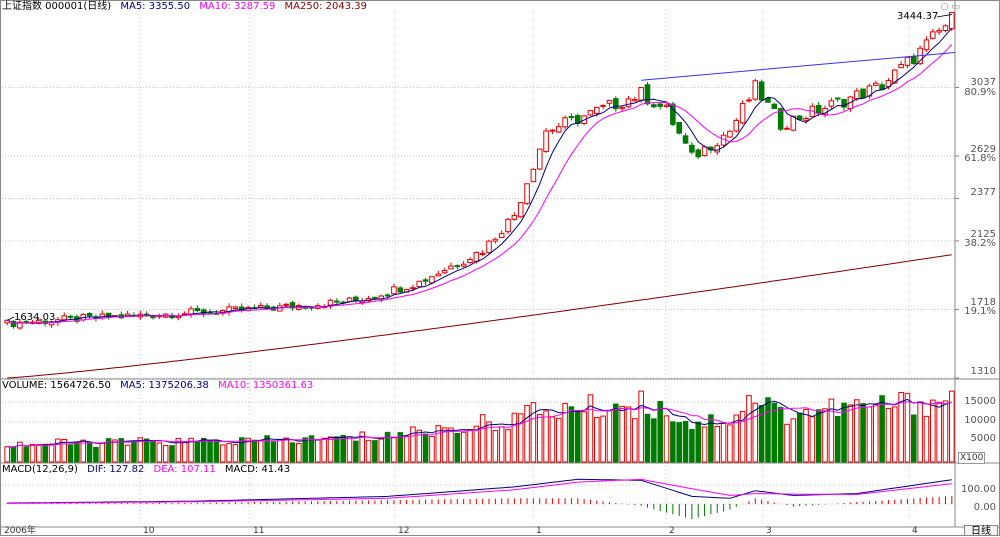 This screenshot has height=537, width=1000. What do you see at coordinates (972, 458) in the screenshot?
I see `volume-unit-button: X100` at bounding box center [972, 458].